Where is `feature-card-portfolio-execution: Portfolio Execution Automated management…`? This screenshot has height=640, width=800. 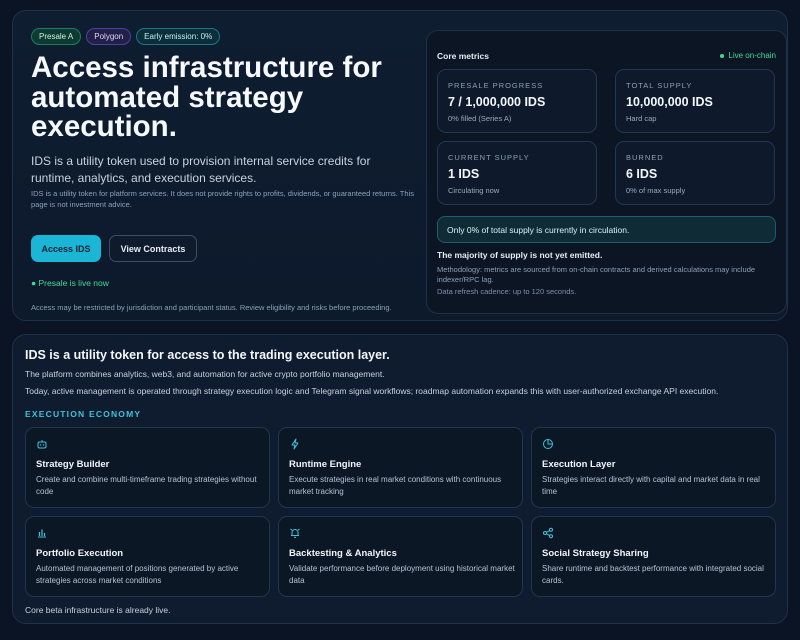
feature-card-portfolio-execution: Portfolio Execution Automated management… is located at coordinates (147, 556).